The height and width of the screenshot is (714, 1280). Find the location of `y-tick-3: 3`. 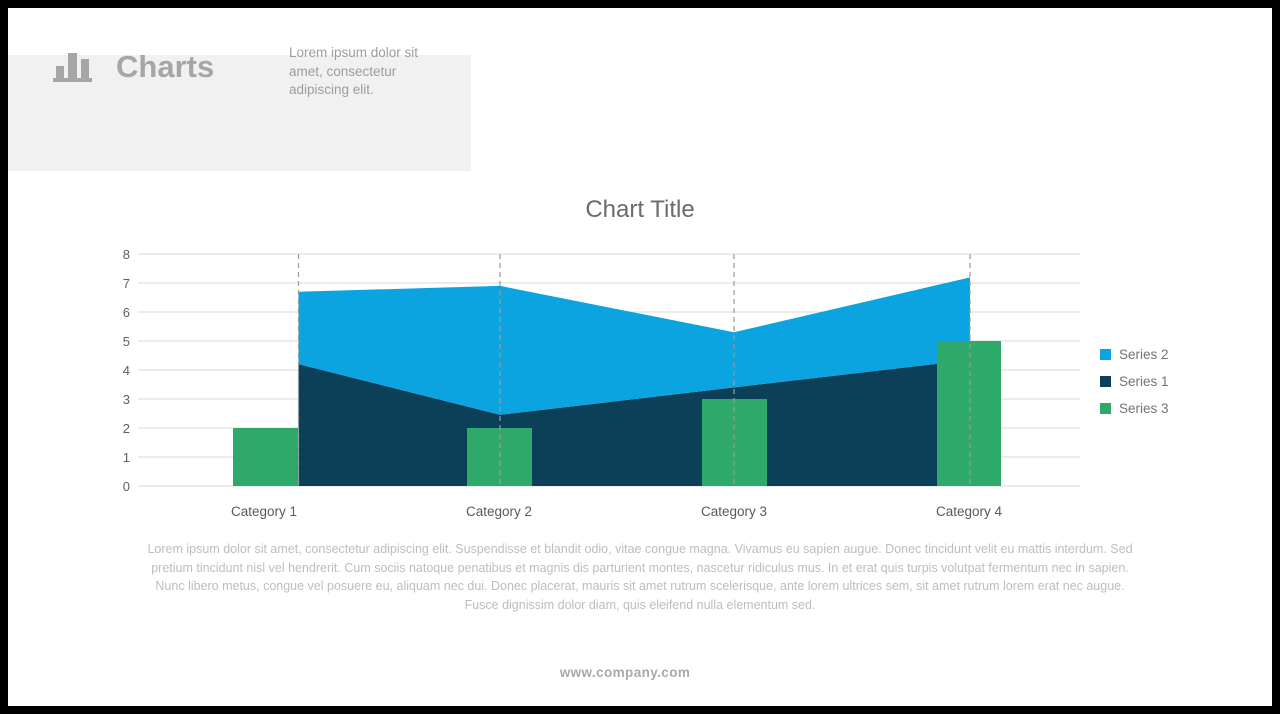

y-tick-3: 3 is located at coordinates (126, 399).